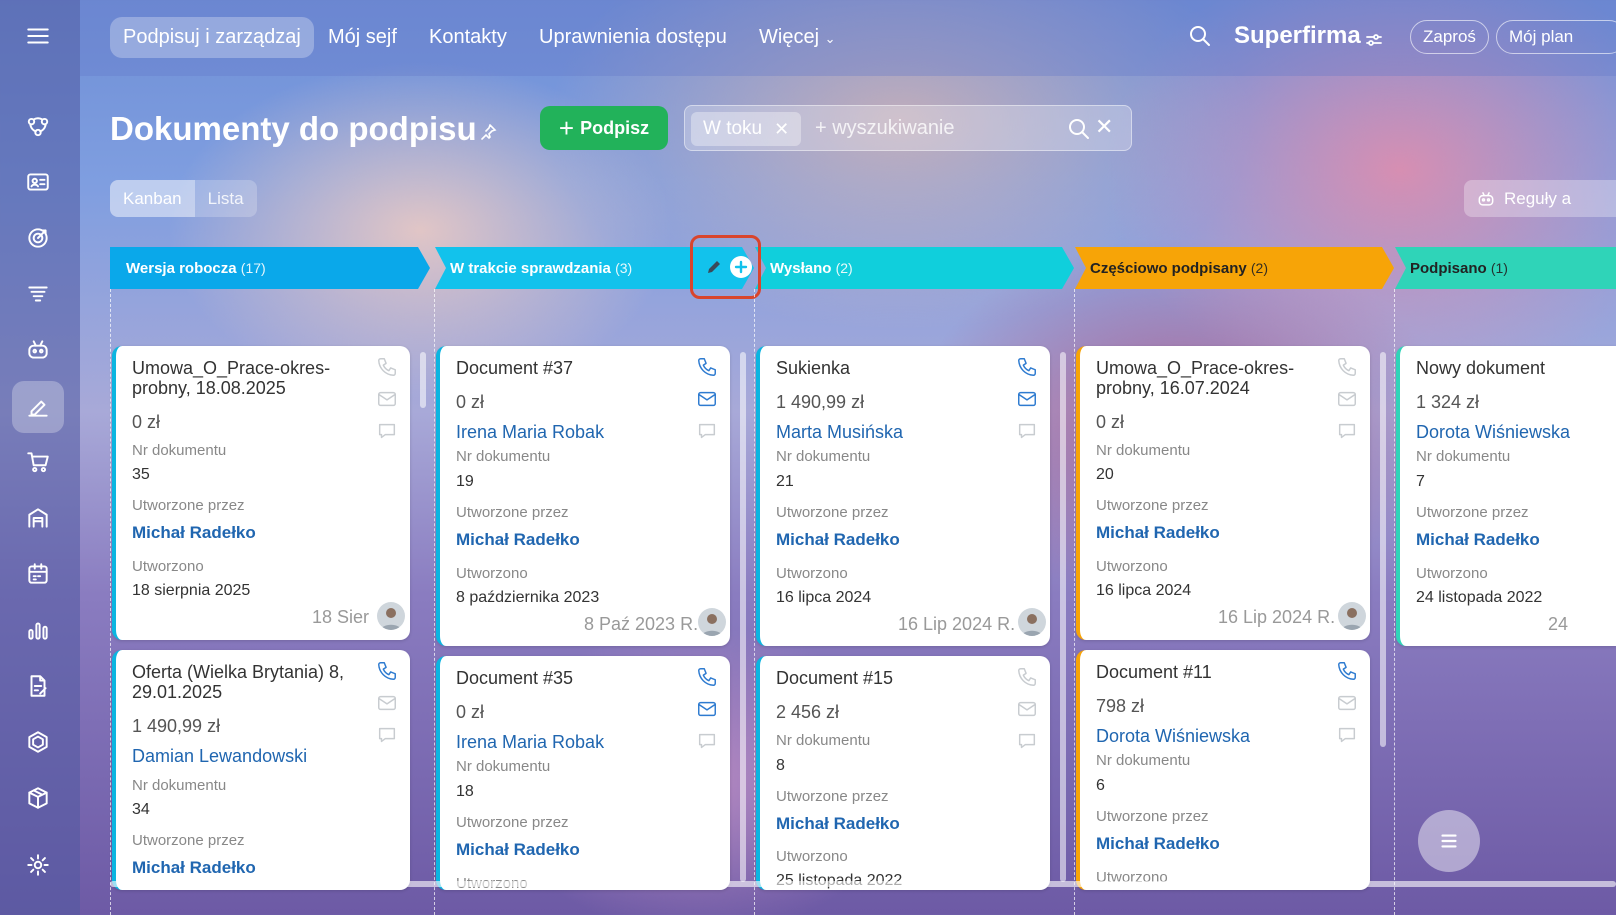 The image size is (1616, 915). Describe the element at coordinates (503, 766) in the screenshot. I see `doc-number-label: Nr dokumentu` at that location.